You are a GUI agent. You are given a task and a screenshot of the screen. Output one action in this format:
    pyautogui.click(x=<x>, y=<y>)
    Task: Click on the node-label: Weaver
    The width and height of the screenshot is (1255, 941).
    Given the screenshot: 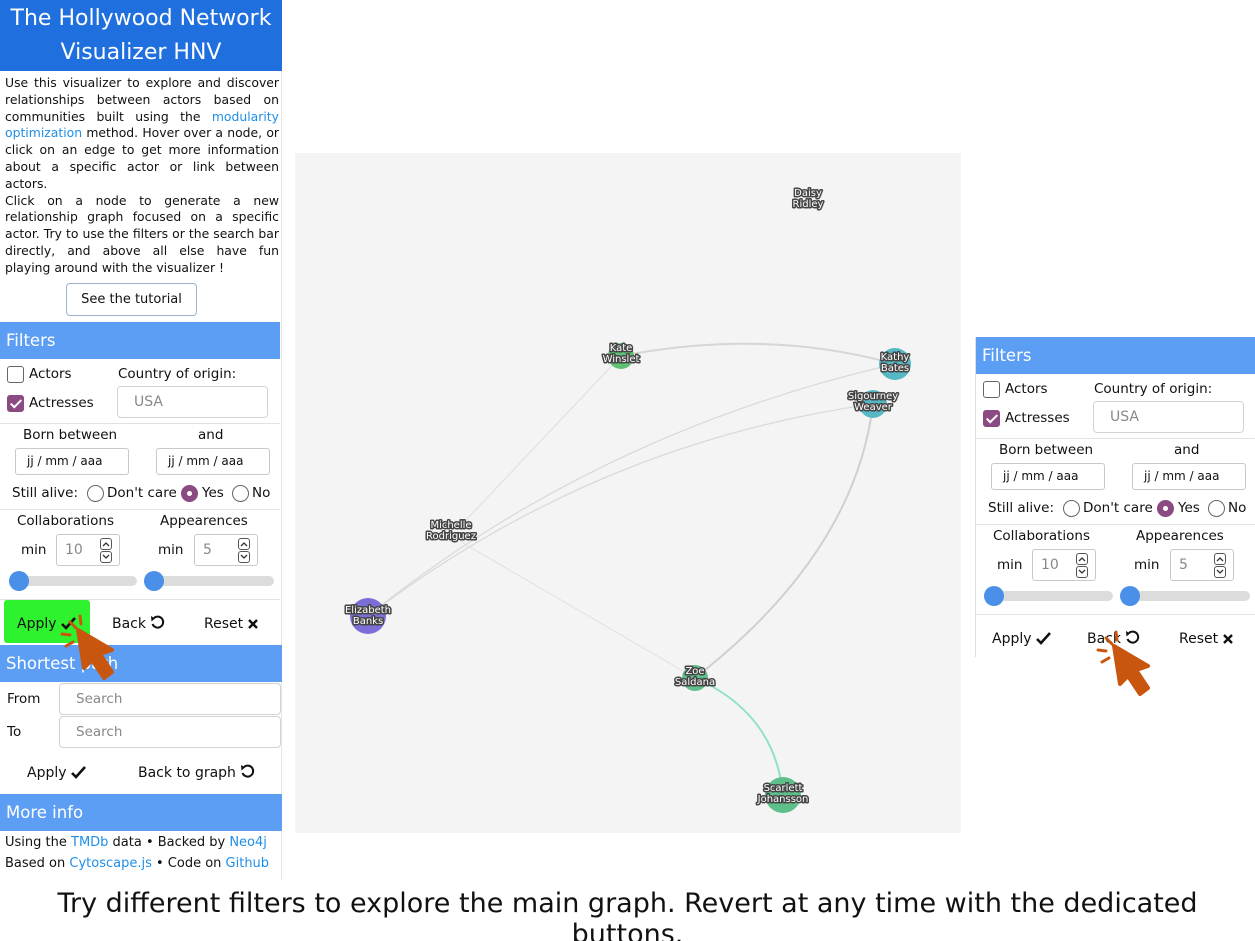 What is the action you would take?
    pyautogui.click(x=873, y=407)
    